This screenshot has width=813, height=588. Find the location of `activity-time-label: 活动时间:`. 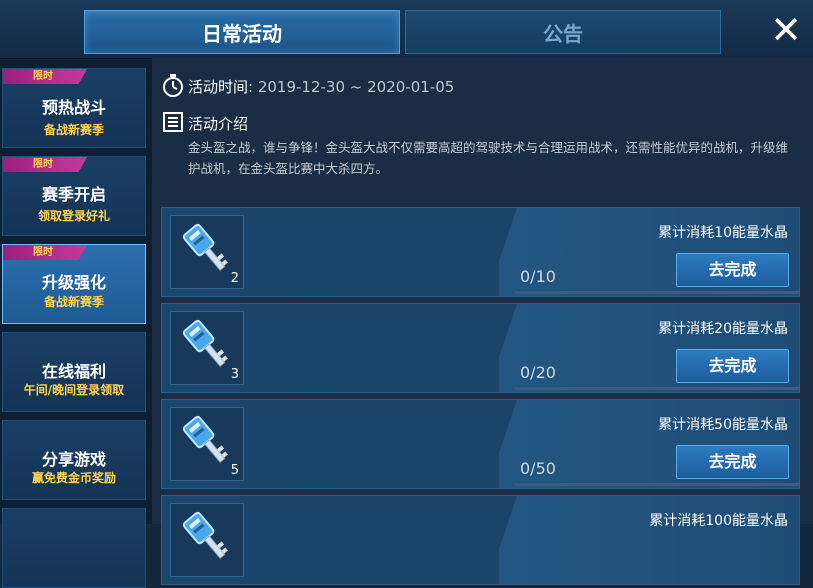

activity-time-label: 活动时间: is located at coordinates (221, 87).